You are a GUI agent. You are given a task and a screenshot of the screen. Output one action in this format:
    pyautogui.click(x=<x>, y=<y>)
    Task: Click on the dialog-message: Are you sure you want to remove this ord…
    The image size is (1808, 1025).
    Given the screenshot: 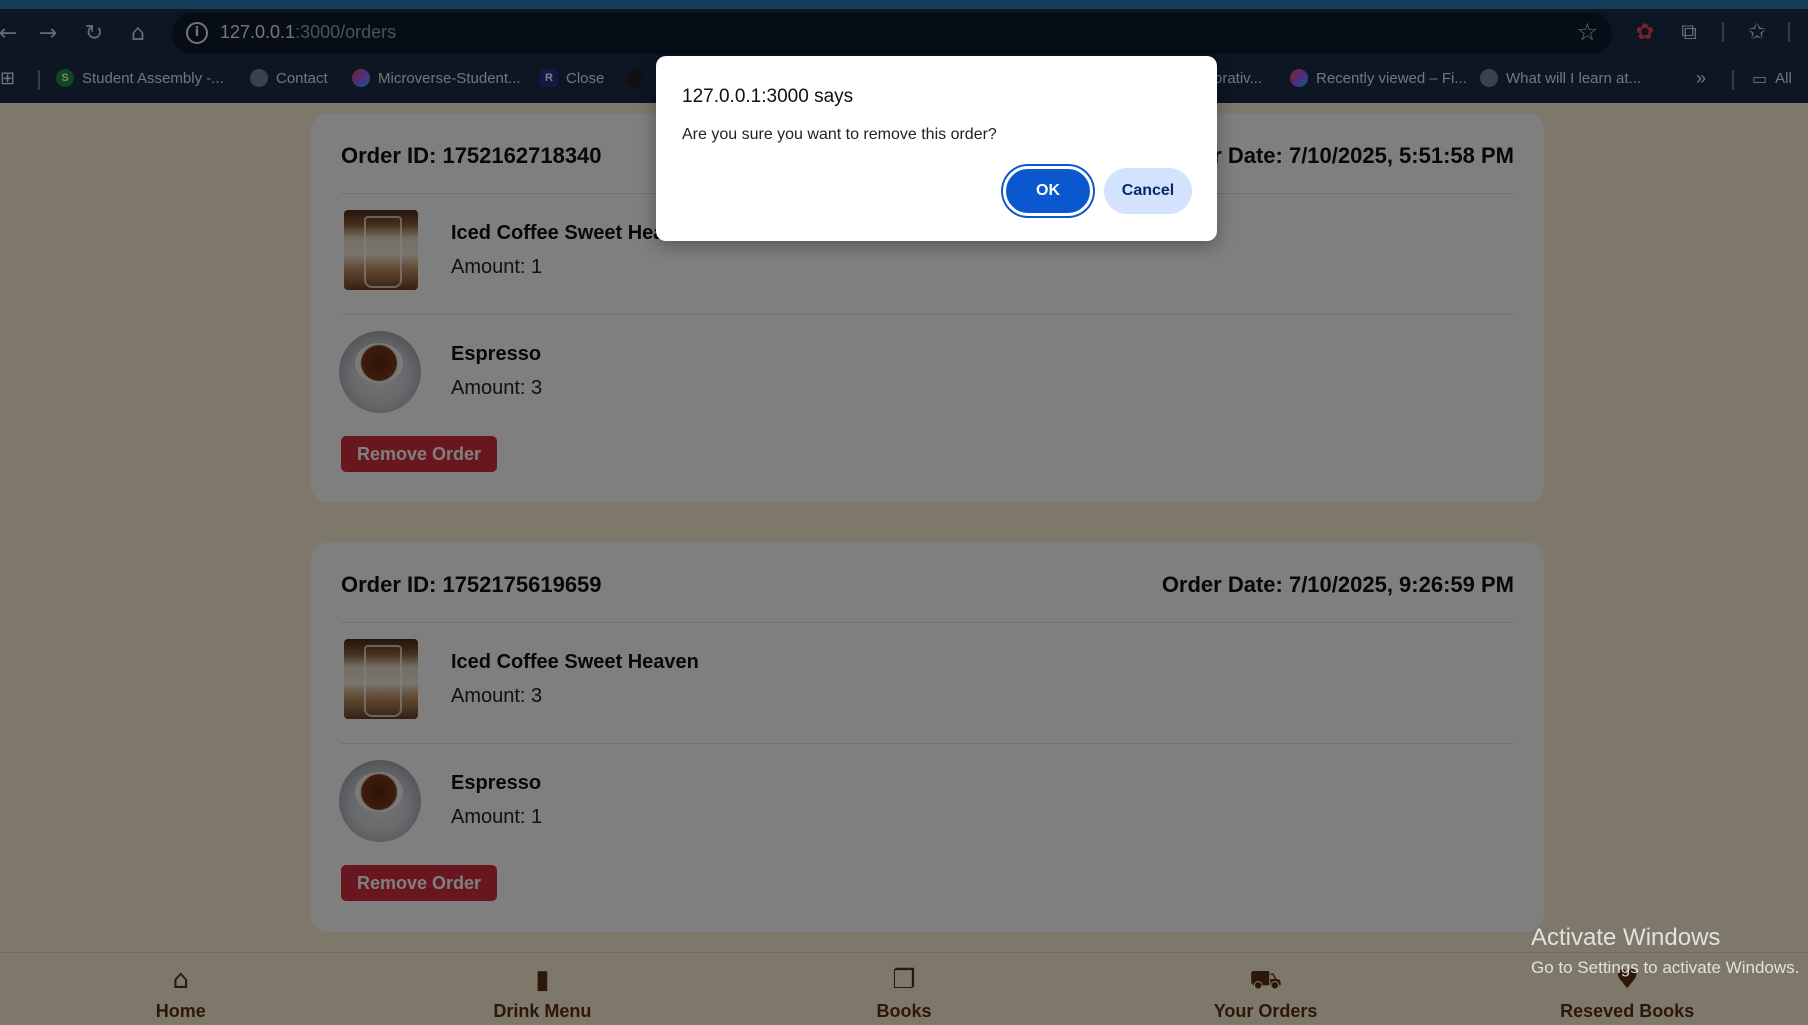 What is the action you would take?
    pyautogui.click(x=839, y=134)
    